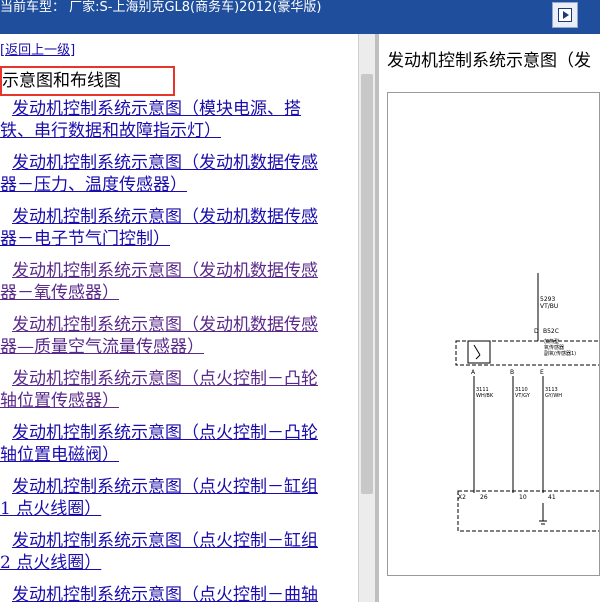  What do you see at coordinates (59, 455) in the screenshot?
I see `diagram-link-line2: 轴位置电磁阀）` at bounding box center [59, 455].